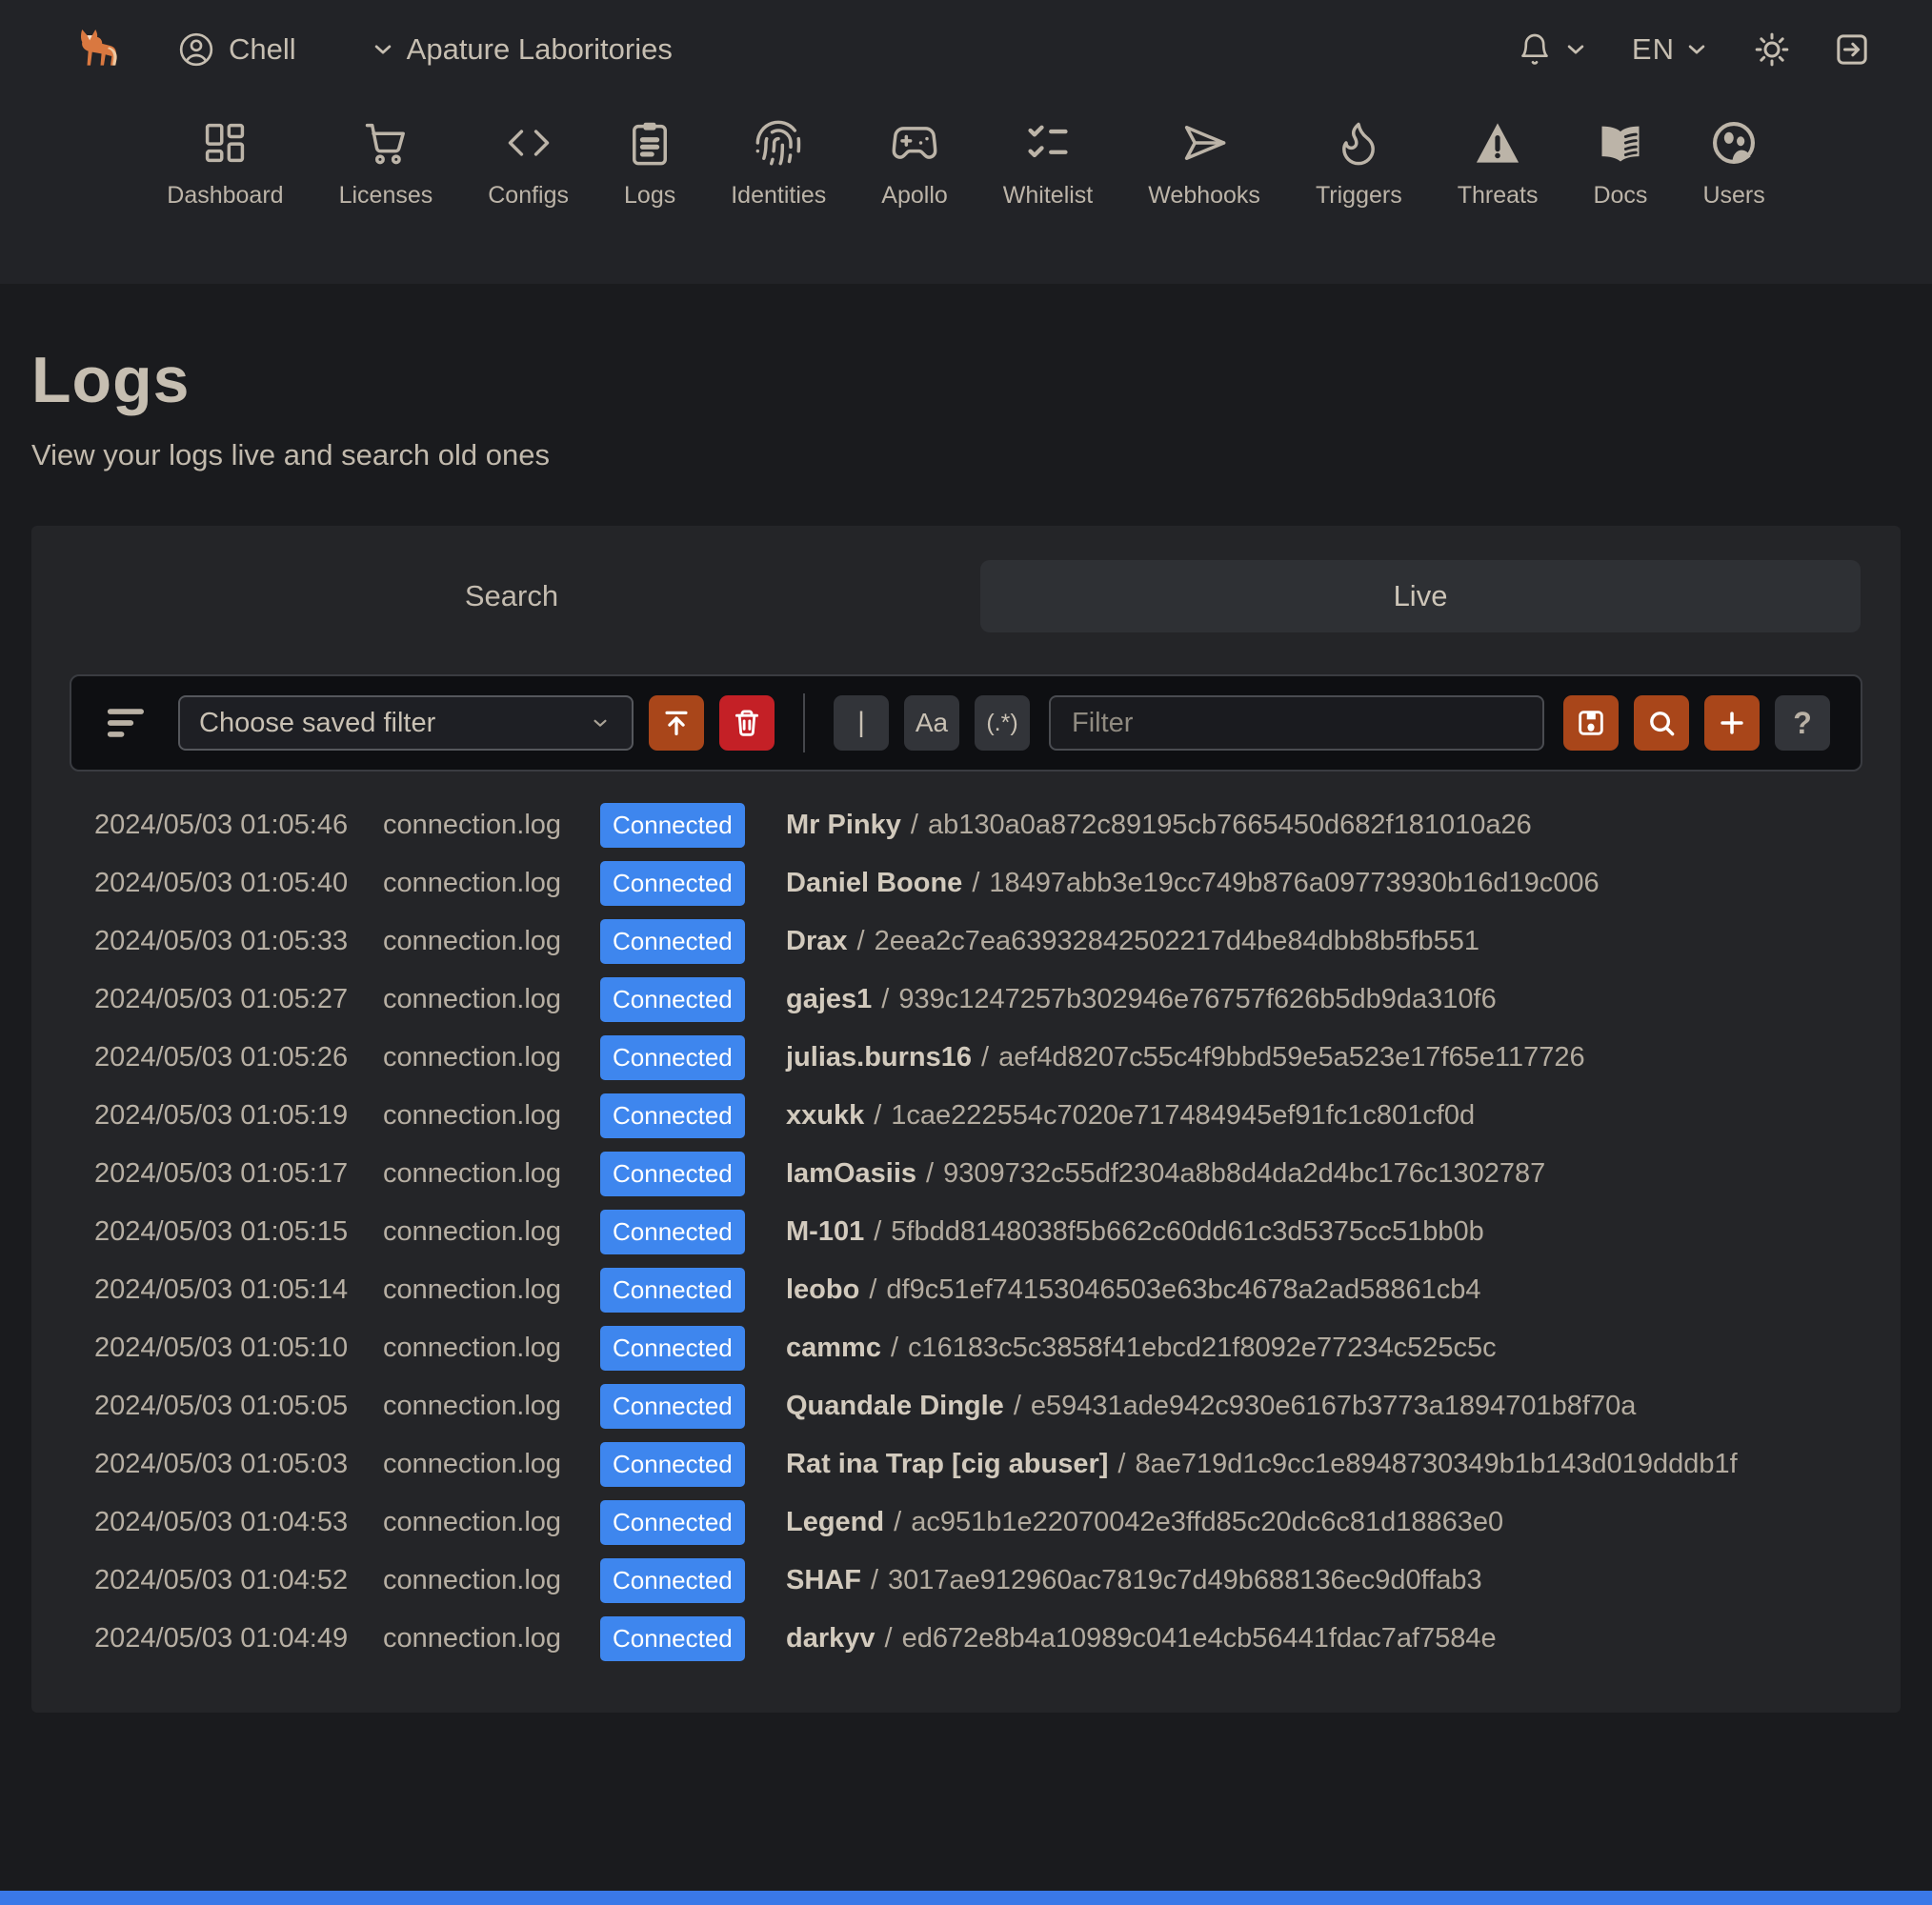  I want to click on upload-icon, so click(676, 723).